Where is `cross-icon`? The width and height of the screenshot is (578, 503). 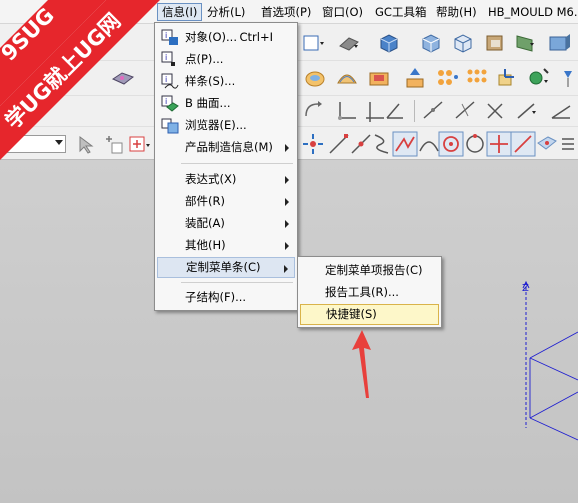
cross-icon is located at coordinates (495, 111).